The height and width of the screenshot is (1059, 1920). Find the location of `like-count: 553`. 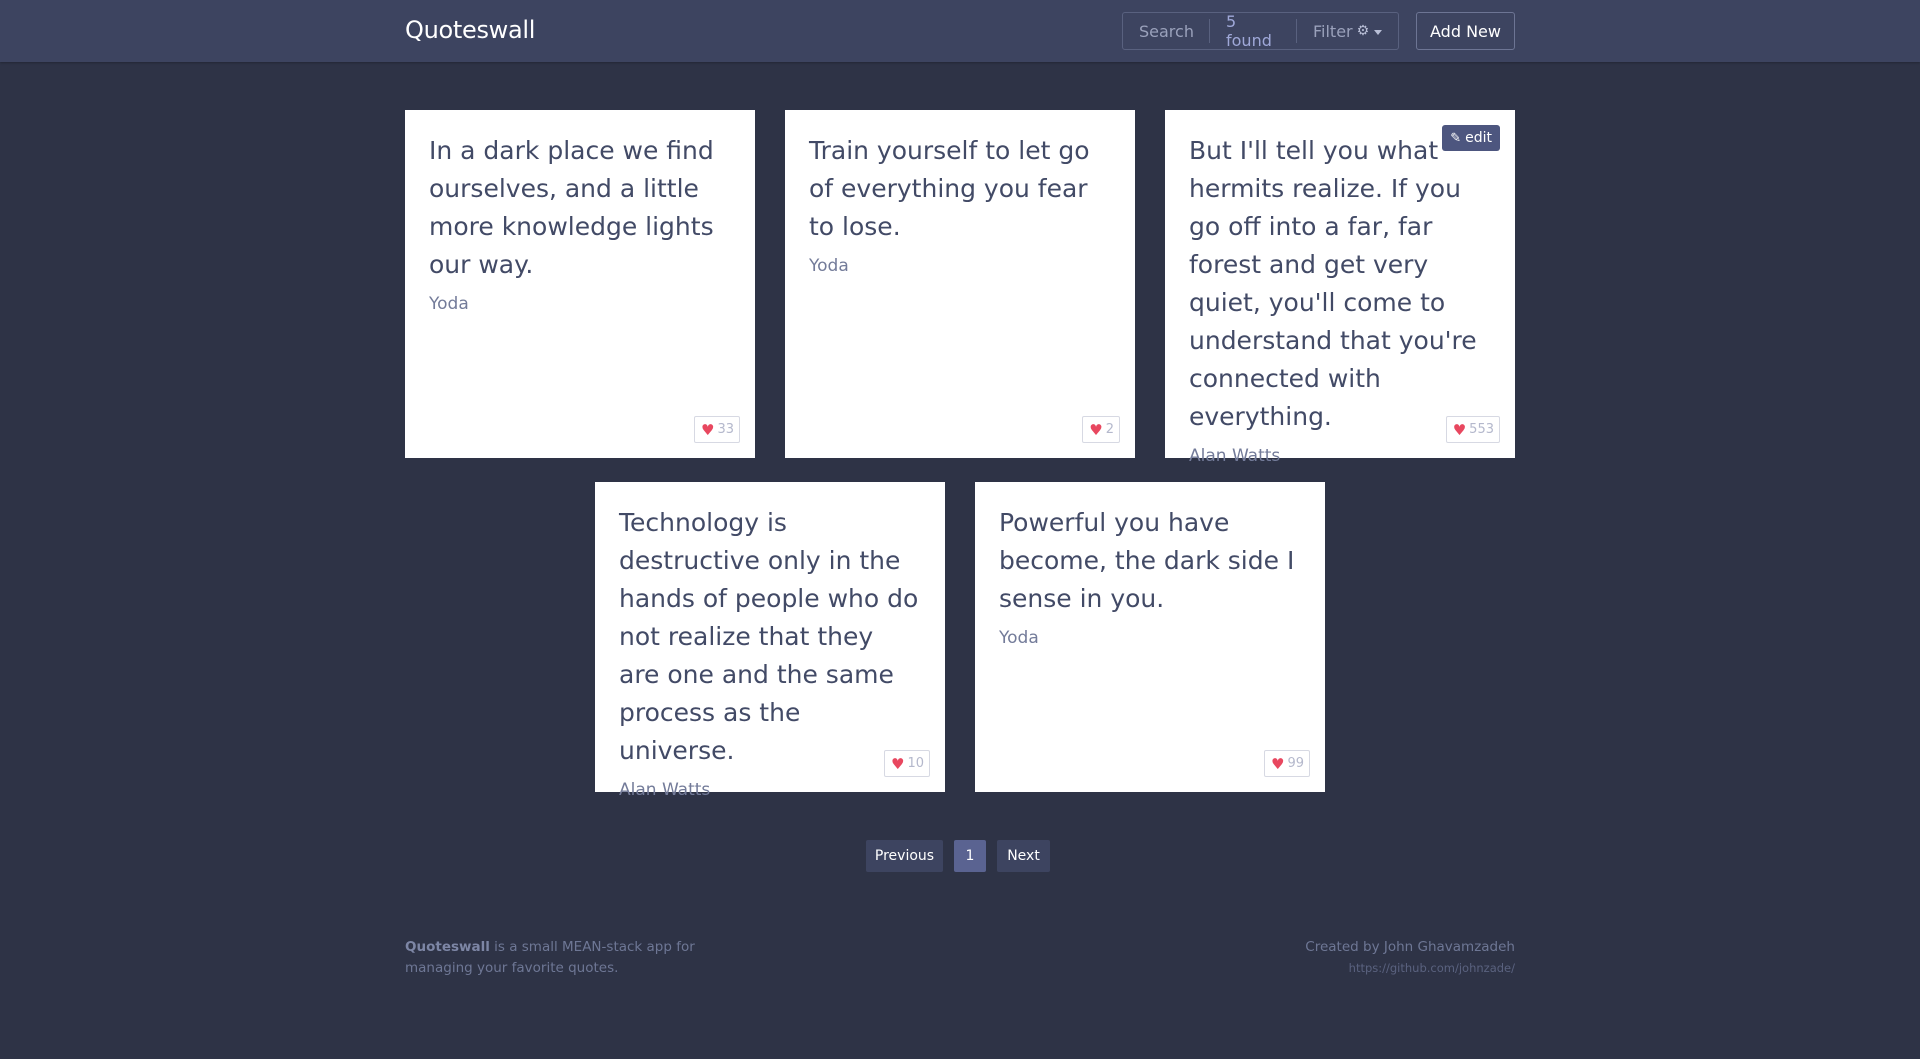

like-count: 553 is located at coordinates (1481, 429).